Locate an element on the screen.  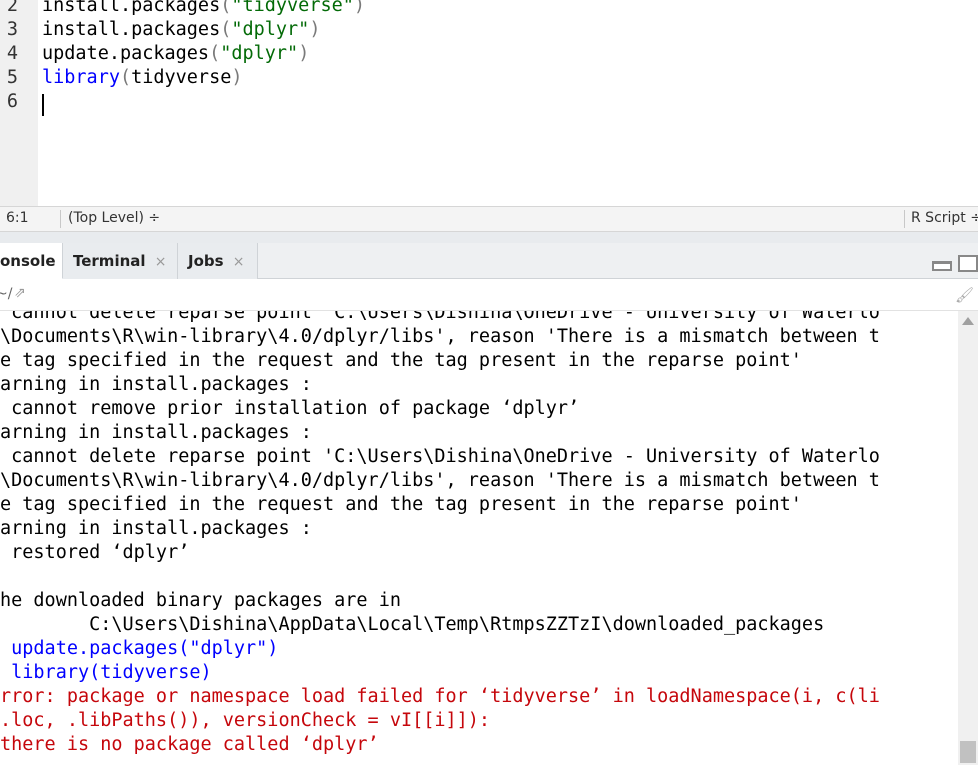
text-cursor is located at coordinates (43, 105).